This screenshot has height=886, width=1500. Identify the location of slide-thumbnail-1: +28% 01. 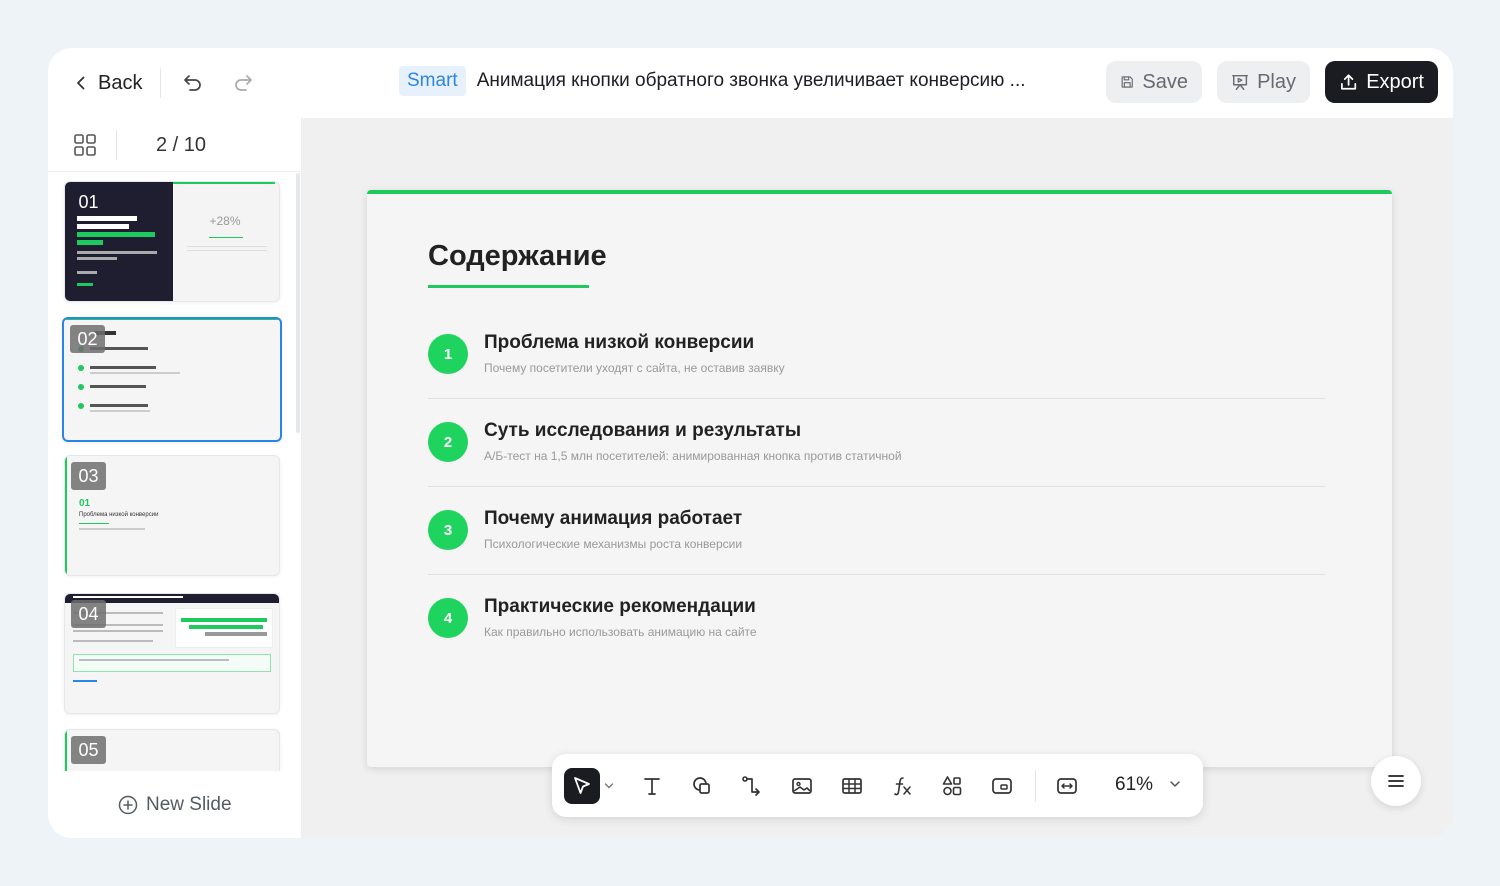
(172, 241).